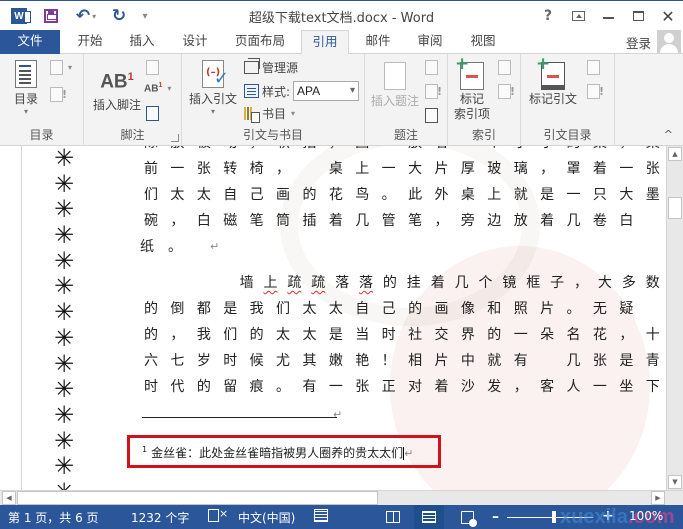 The image size is (683, 529). Describe the element at coordinates (469, 73) in the screenshot. I see `mark-entry-icon: +` at that location.